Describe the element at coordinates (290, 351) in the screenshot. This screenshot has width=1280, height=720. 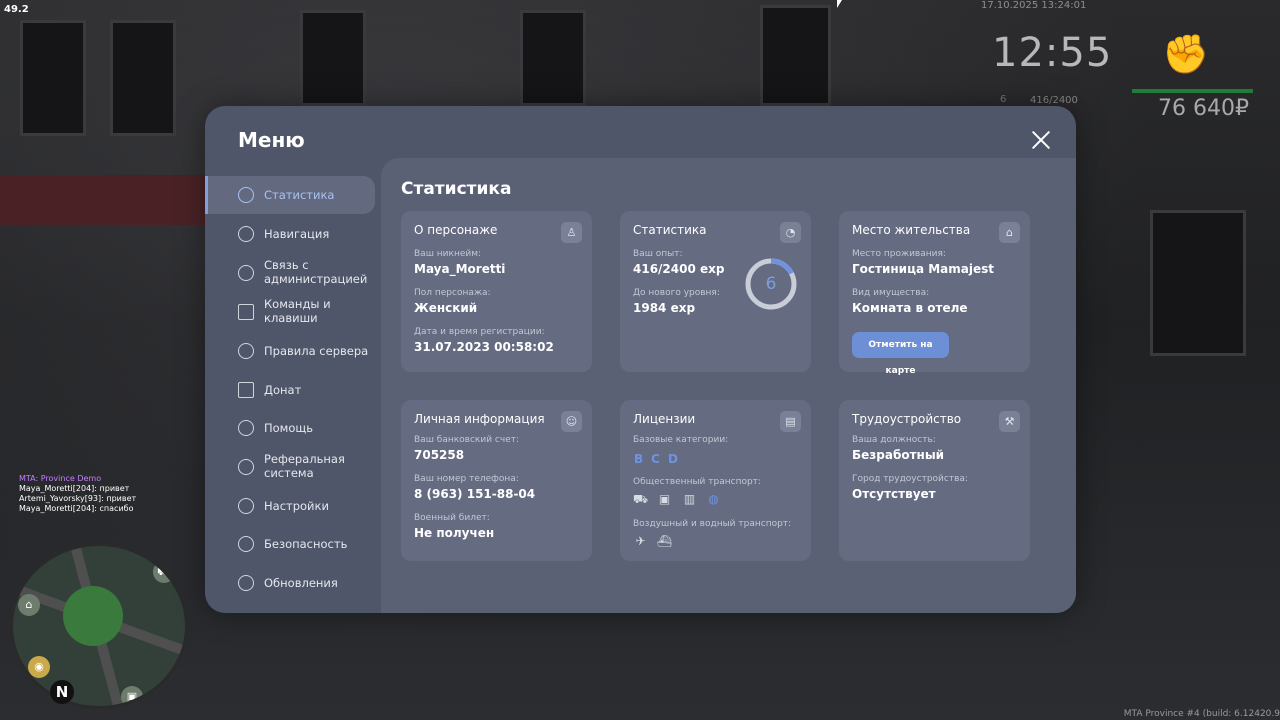
I see `sidebar-item-rules: Правила сервера` at that location.